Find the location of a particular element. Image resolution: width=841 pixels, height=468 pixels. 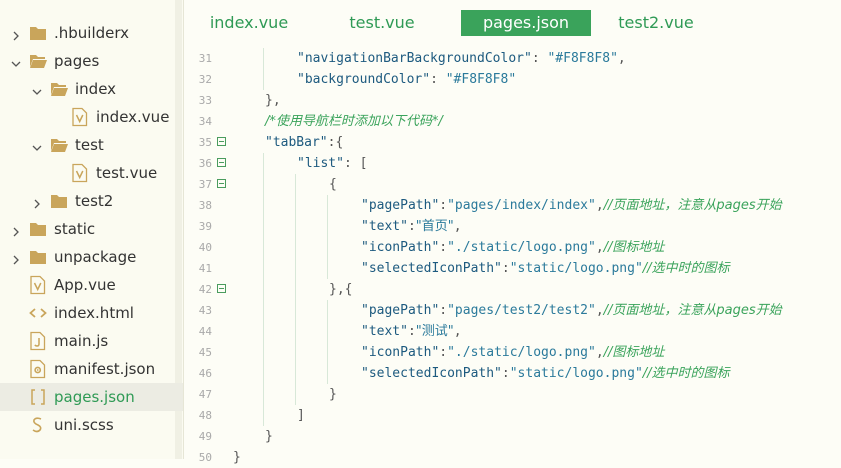

code-text: ] is located at coordinates (301, 415).